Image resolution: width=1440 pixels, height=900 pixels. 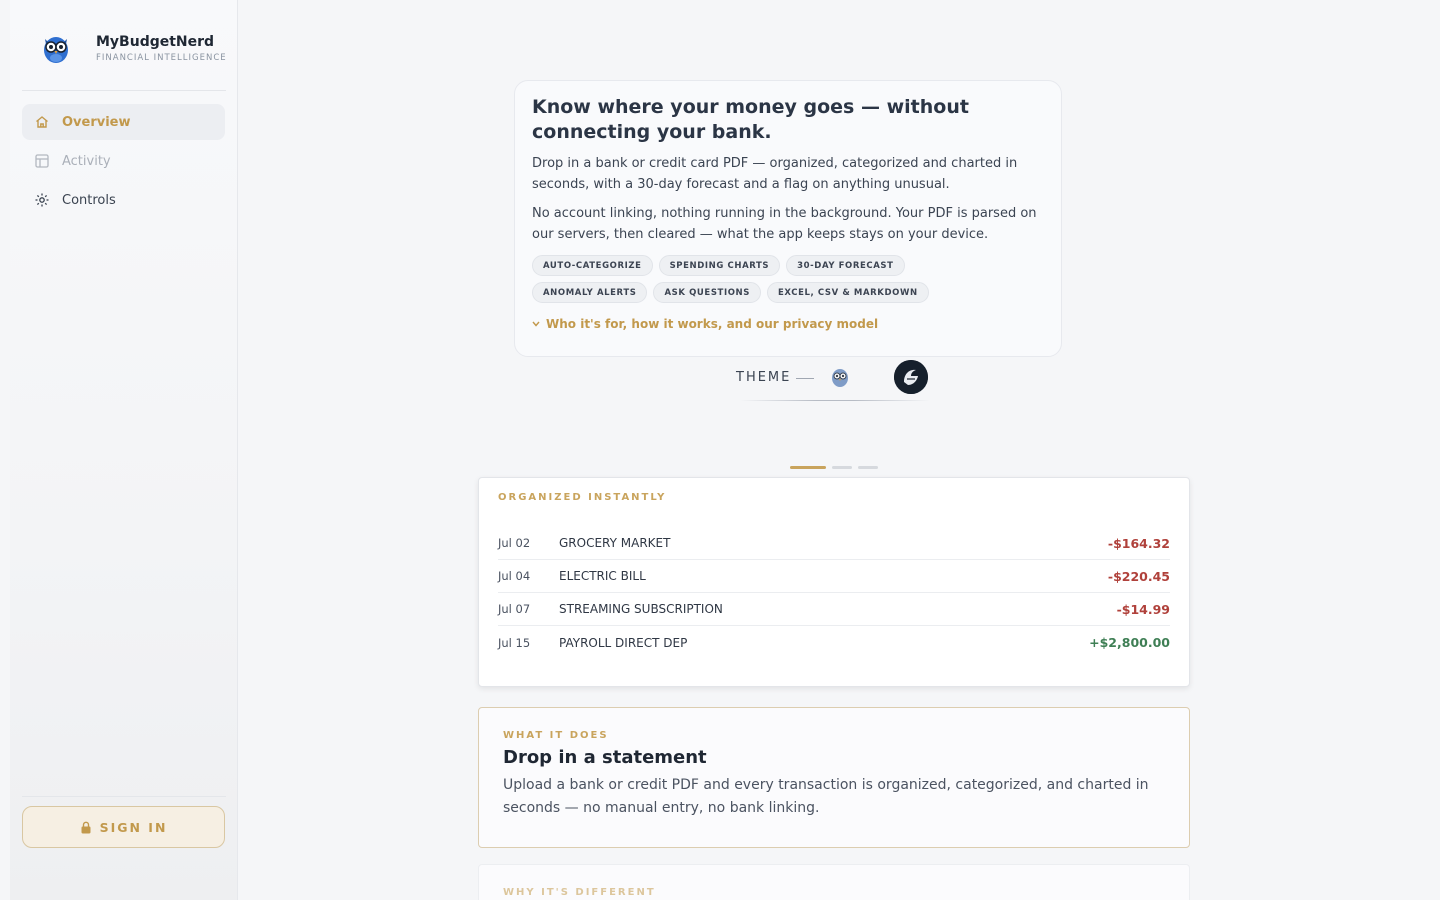 What do you see at coordinates (536, 324) in the screenshot?
I see `chevron-down-icon` at bounding box center [536, 324].